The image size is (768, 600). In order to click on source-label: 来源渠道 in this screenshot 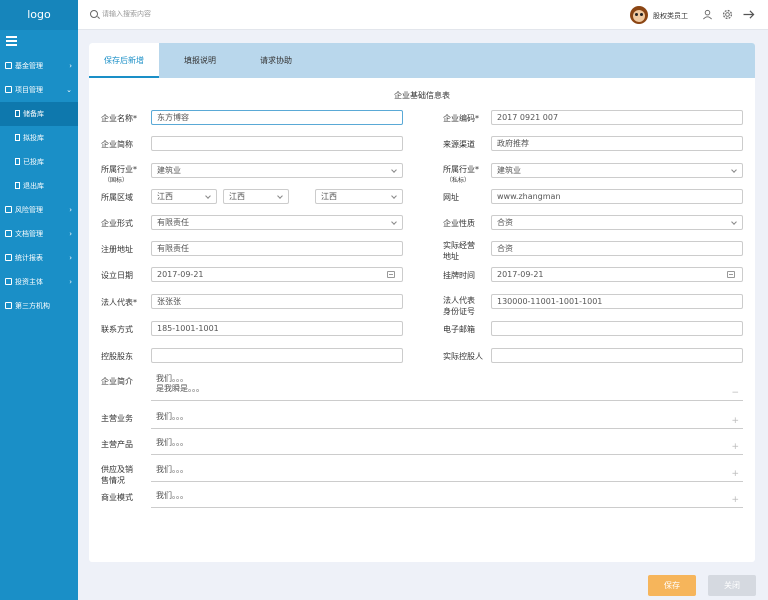, I will do `click(459, 144)`.